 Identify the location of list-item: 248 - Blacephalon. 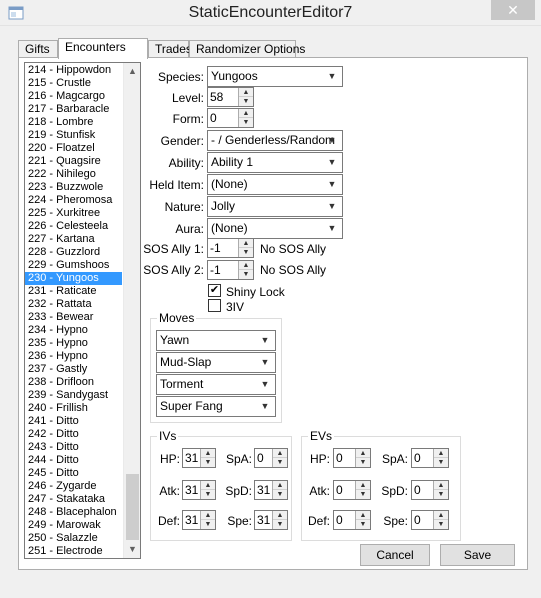
(73, 512).